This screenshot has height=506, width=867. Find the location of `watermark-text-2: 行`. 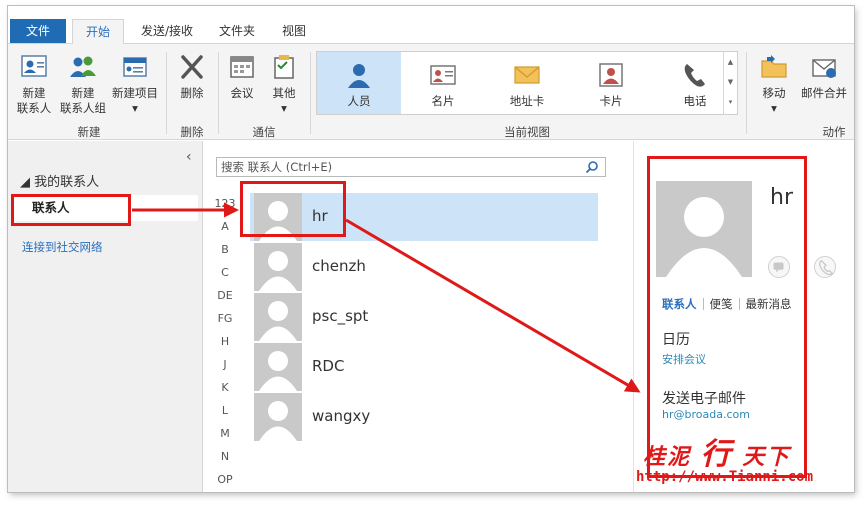

watermark-text-2: 行 is located at coordinates (716, 454).